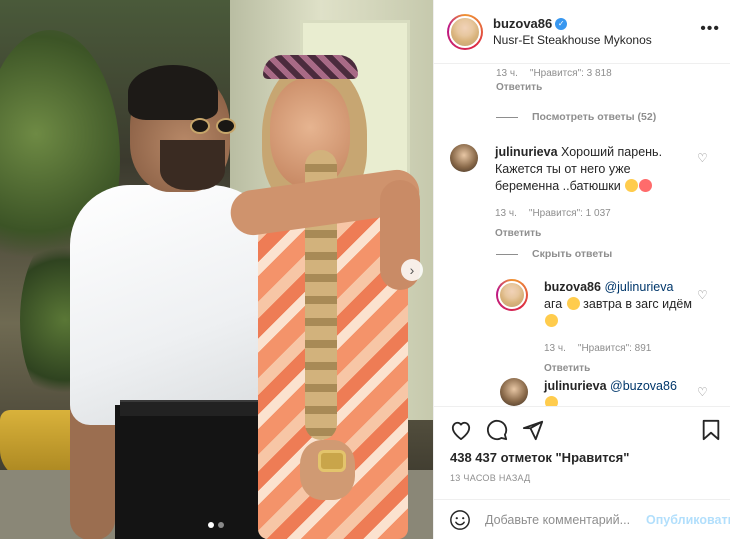  I want to click on commenter-username: julinurieva, so click(526, 152).